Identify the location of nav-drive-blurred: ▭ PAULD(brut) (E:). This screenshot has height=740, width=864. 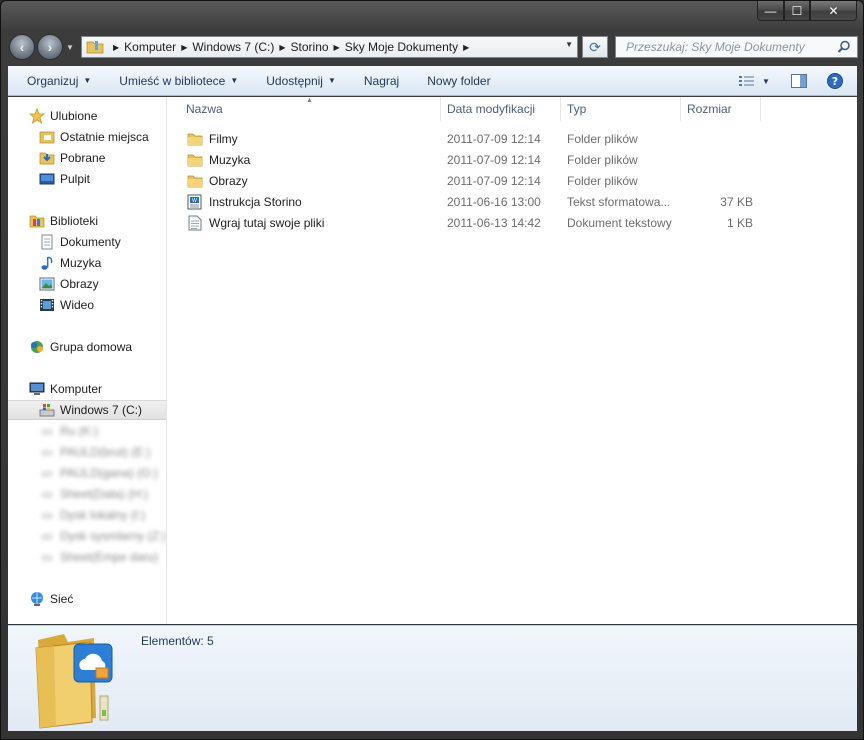
(87, 452).